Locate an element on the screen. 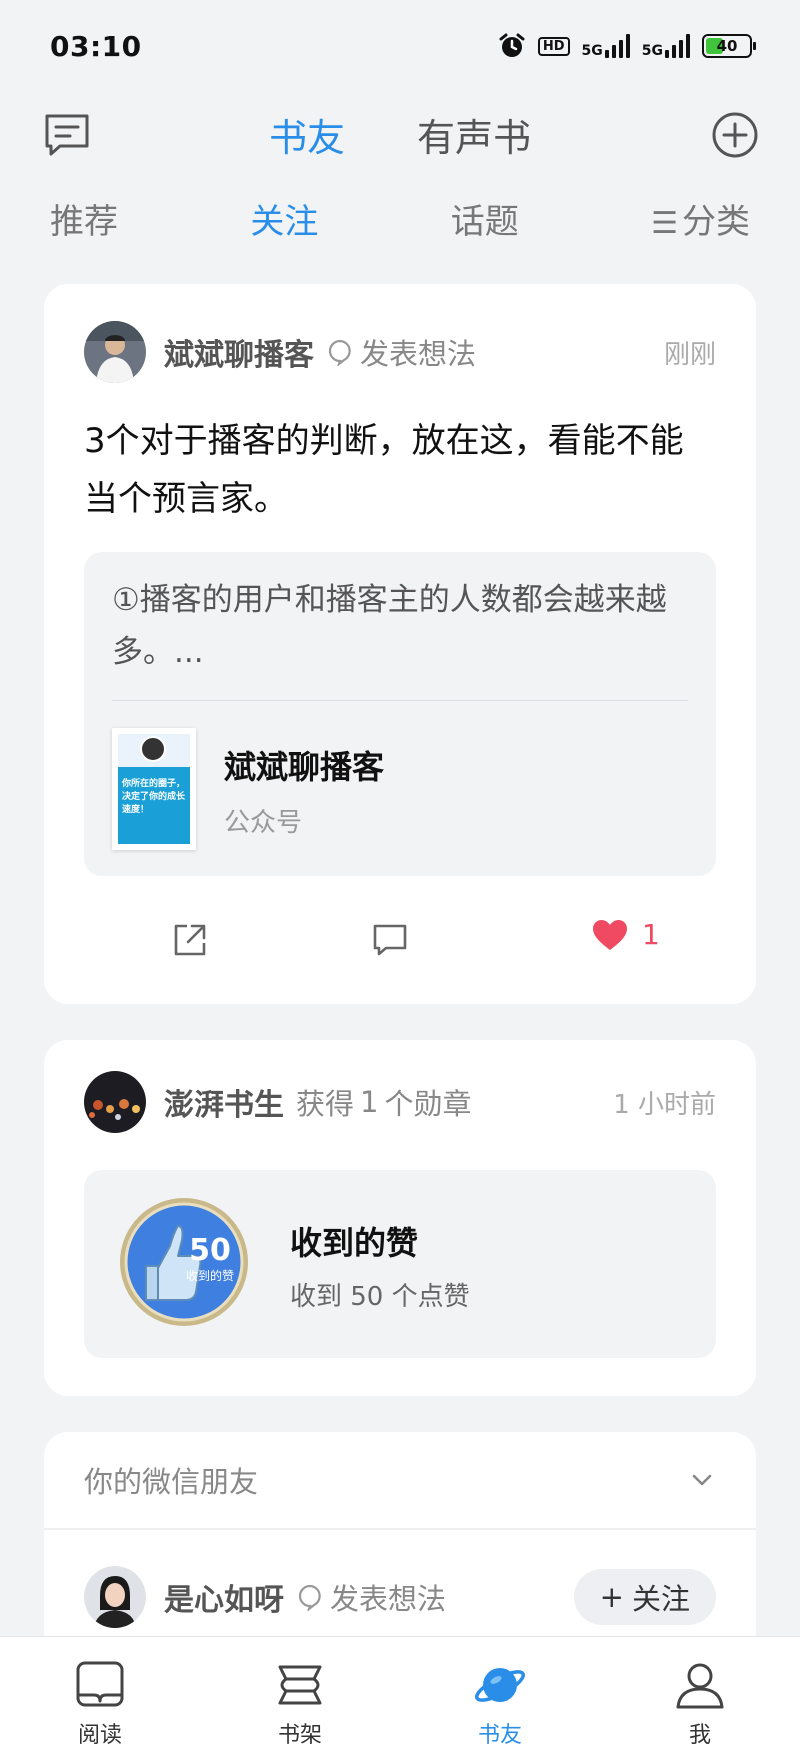  like-count: 1 is located at coordinates (651, 934).